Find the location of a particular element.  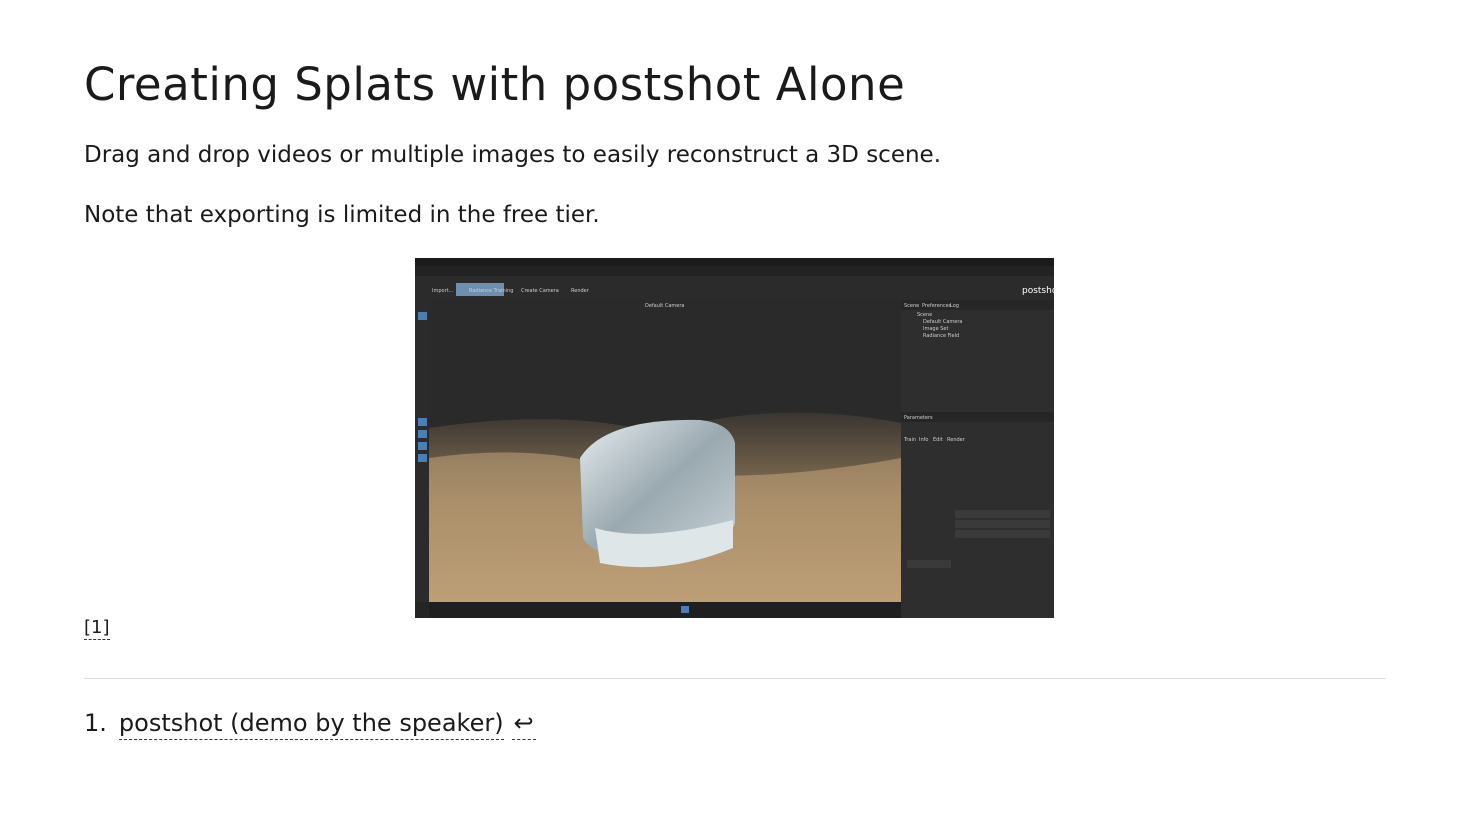

postshot-brand: postshot is located at coordinates (1038, 291).